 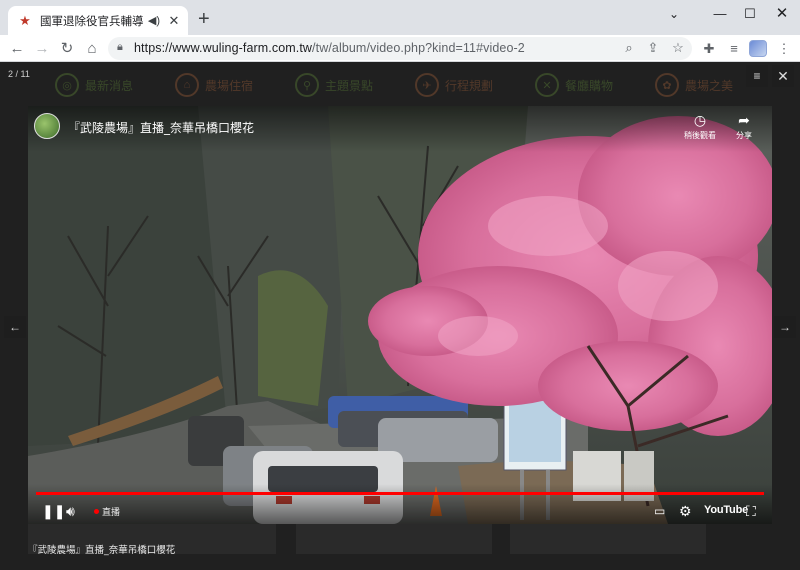 I want to click on tab-title: 國軍退除役官兵輔導委員會武, so click(x=92, y=20).